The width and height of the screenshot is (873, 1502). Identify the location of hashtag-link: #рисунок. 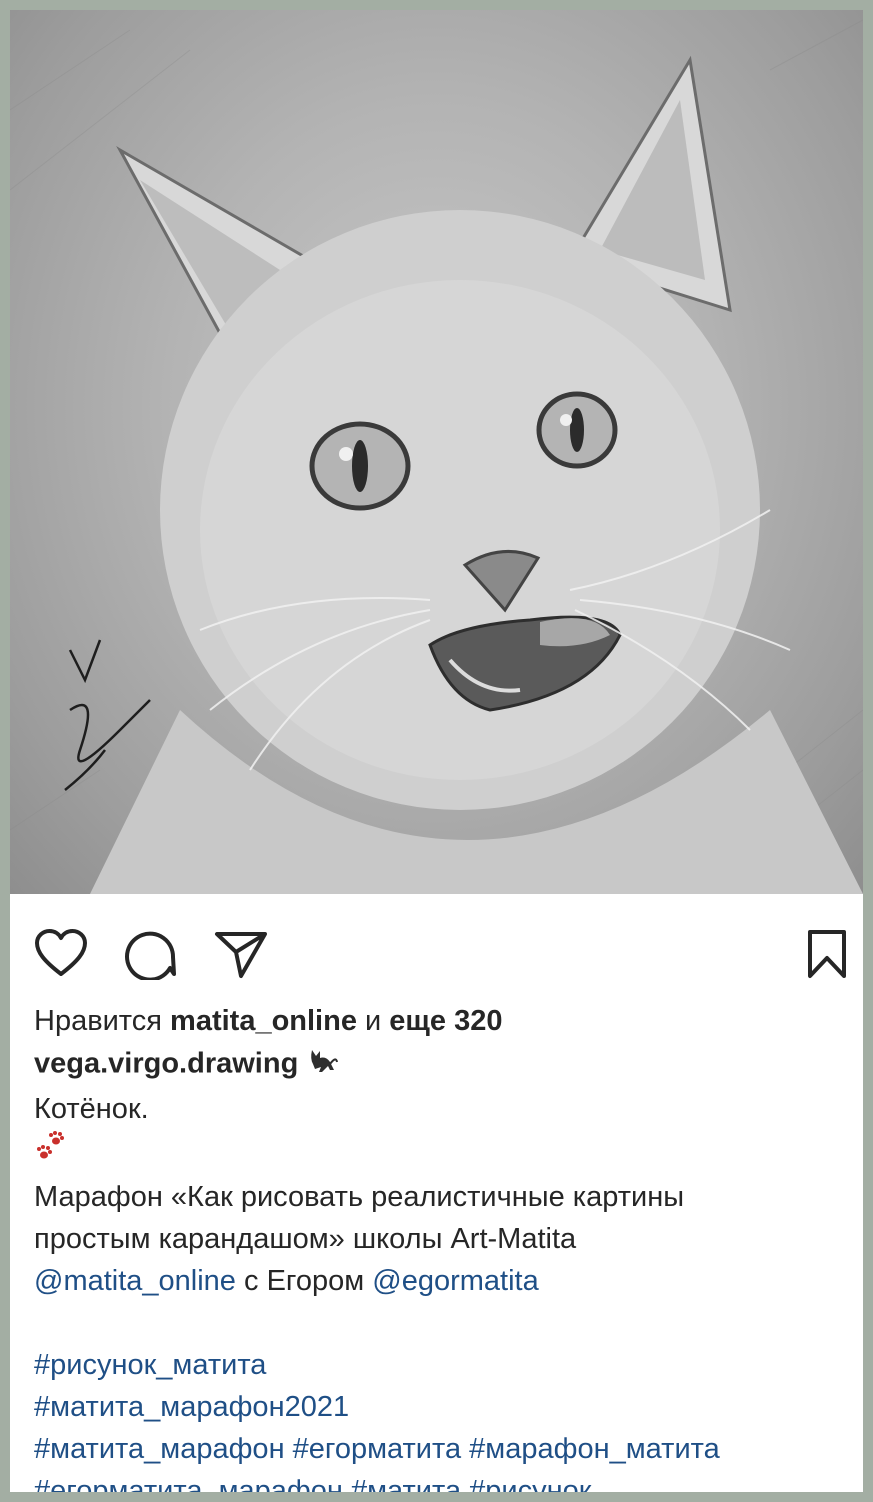
(530, 1483).